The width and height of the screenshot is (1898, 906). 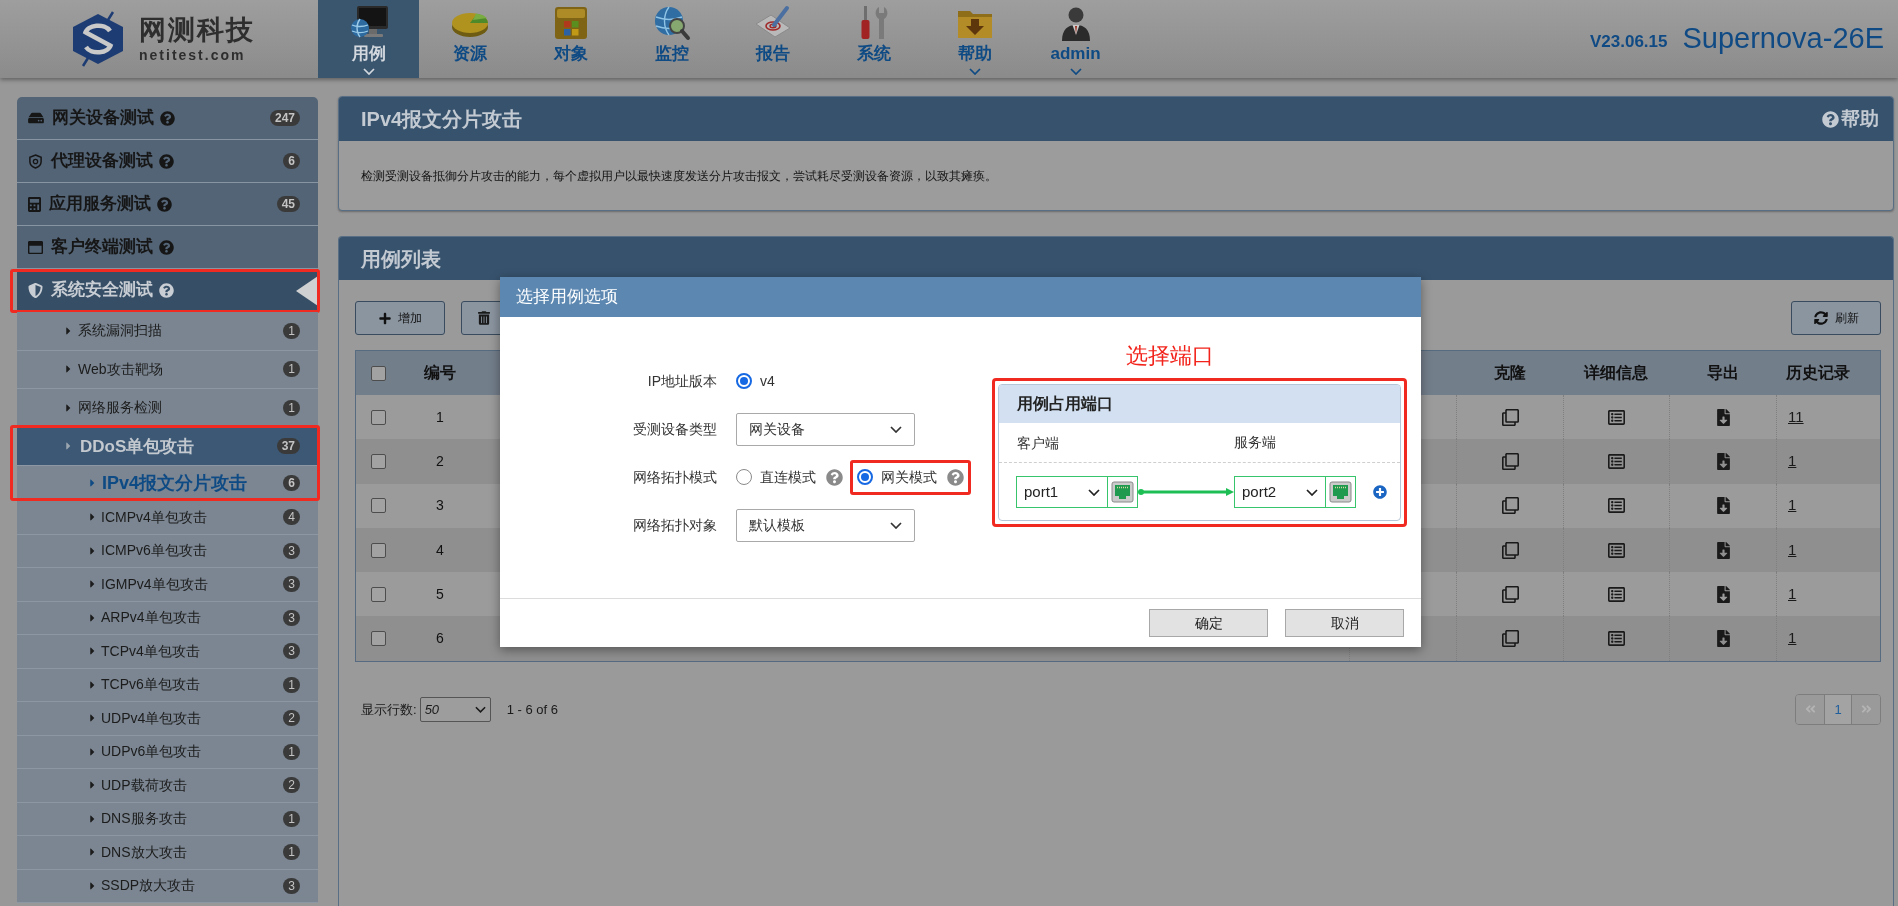 What do you see at coordinates (167, 819) in the screenshot?
I see `sidebar-item: DNS服务攻击 1` at bounding box center [167, 819].